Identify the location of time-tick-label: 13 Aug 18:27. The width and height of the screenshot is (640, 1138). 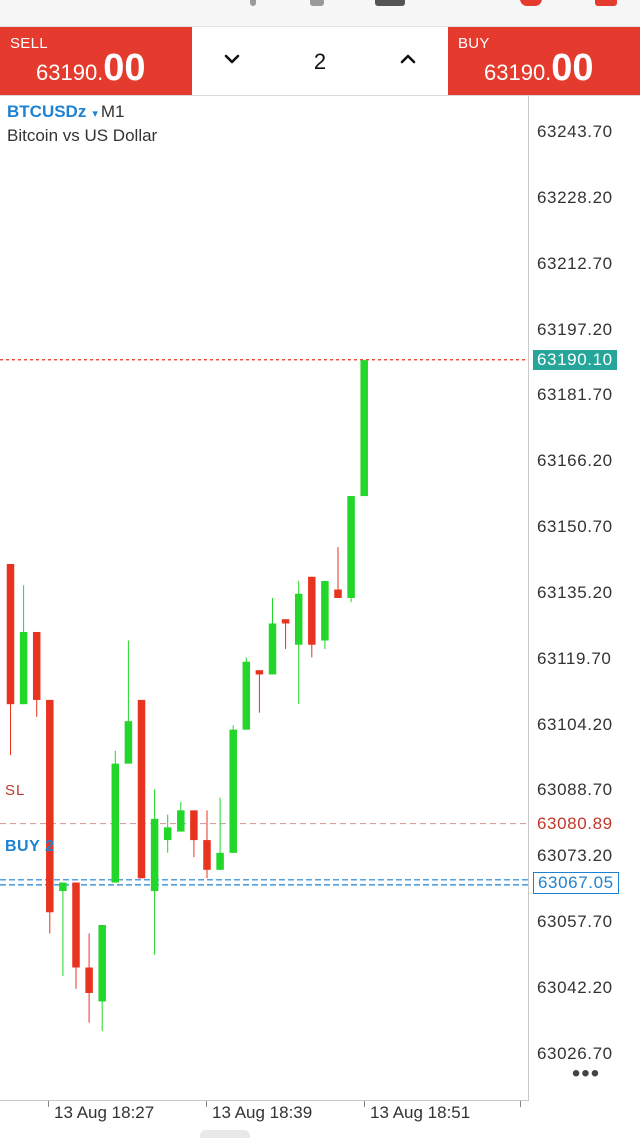
(104, 1112).